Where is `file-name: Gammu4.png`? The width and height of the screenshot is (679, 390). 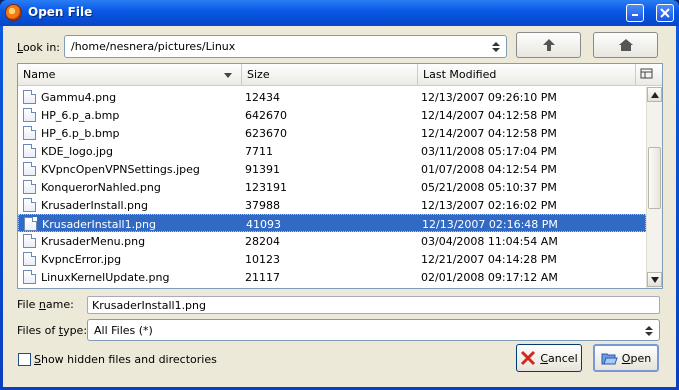 file-name: Gammu4.png is located at coordinates (79, 97).